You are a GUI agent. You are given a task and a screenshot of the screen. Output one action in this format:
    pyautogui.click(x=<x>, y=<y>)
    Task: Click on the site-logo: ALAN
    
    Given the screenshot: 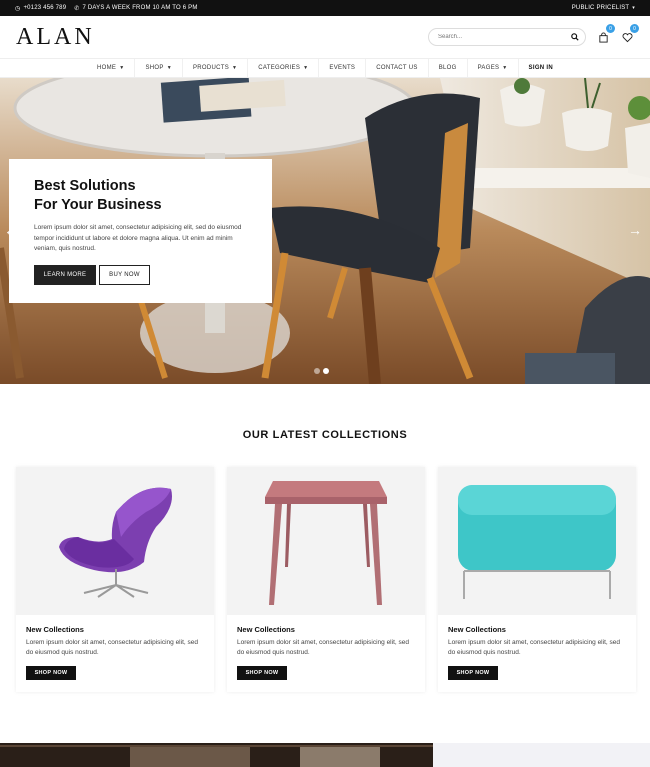 What is the action you would take?
    pyautogui.click(x=55, y=37)
    